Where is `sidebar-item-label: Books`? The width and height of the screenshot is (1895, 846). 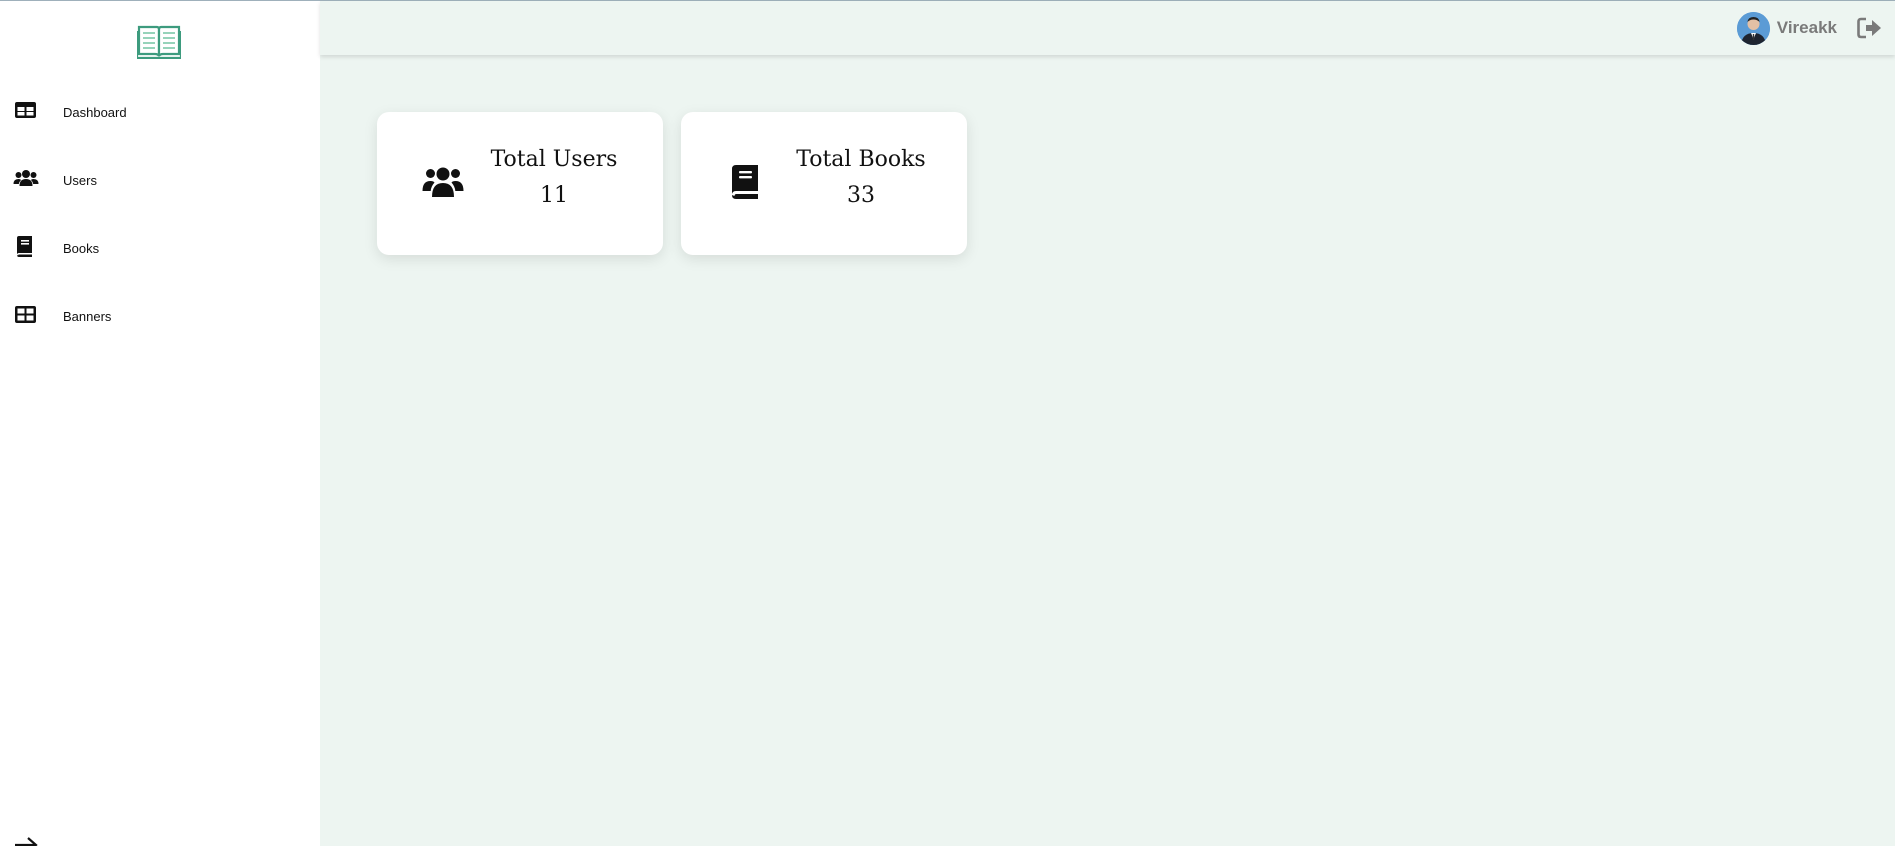 sidebar-item-label: Books is located at coordinates (81, 248).